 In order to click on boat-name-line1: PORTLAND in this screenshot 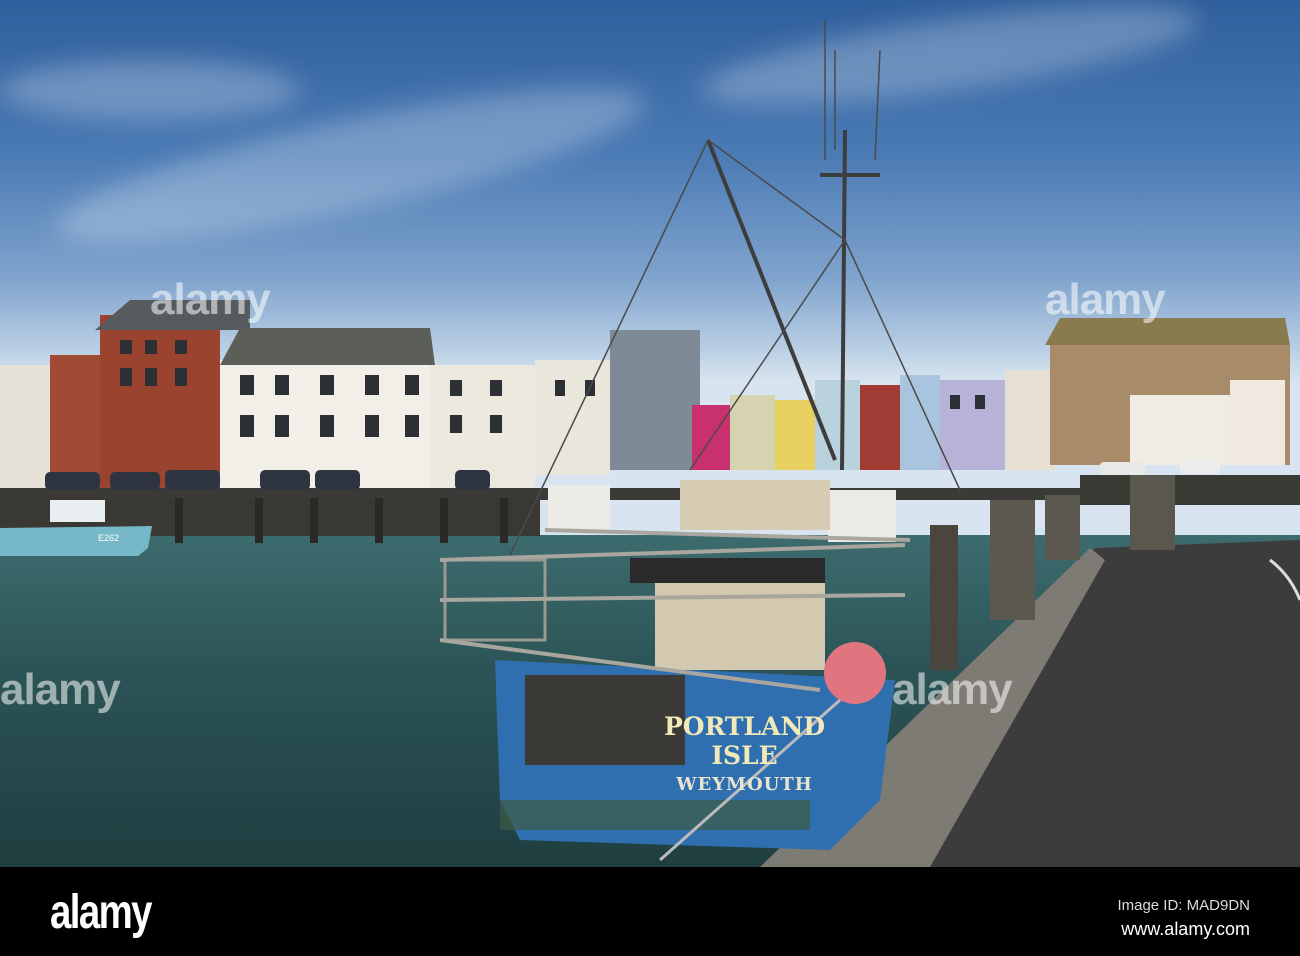, I will do `click(745, 726)`.